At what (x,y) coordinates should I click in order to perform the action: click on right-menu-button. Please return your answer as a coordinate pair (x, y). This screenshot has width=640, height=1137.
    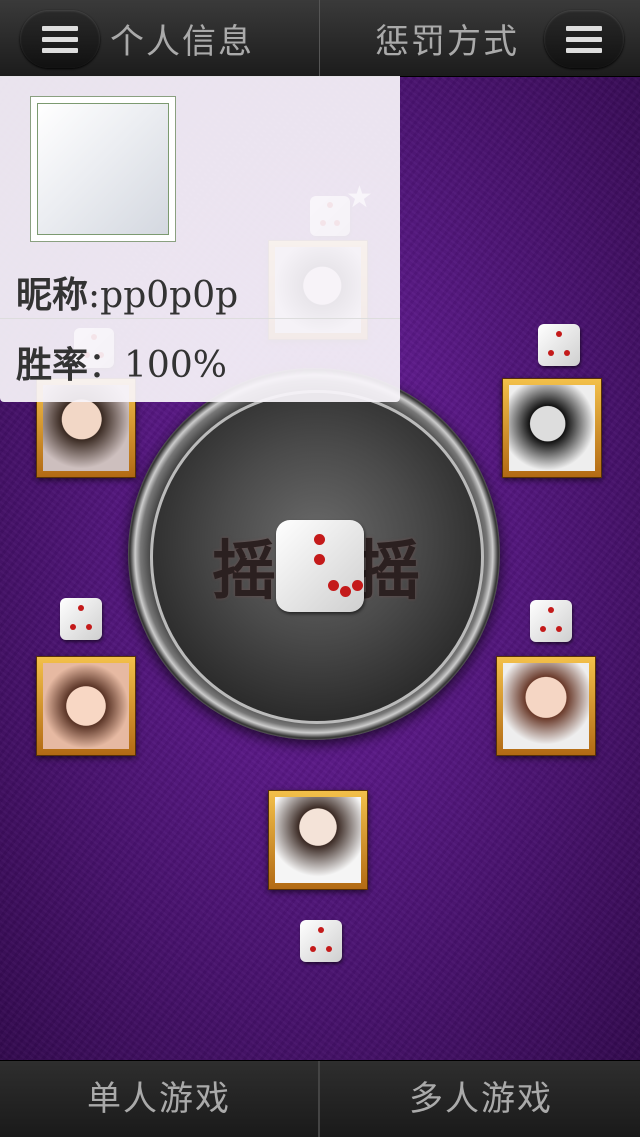
    Looking at the image, I should click on (584, 39).